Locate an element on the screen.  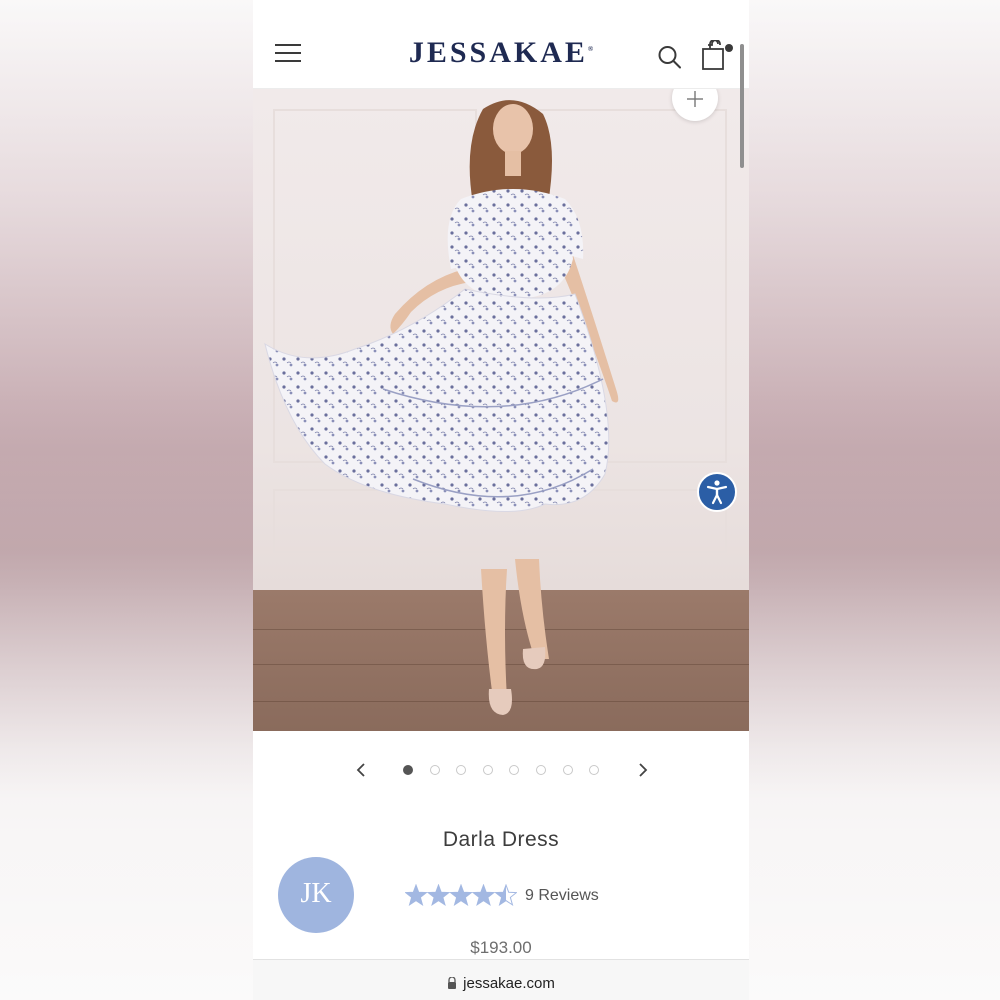
product-title: Darla Dress is located at coordinates (501, 839).